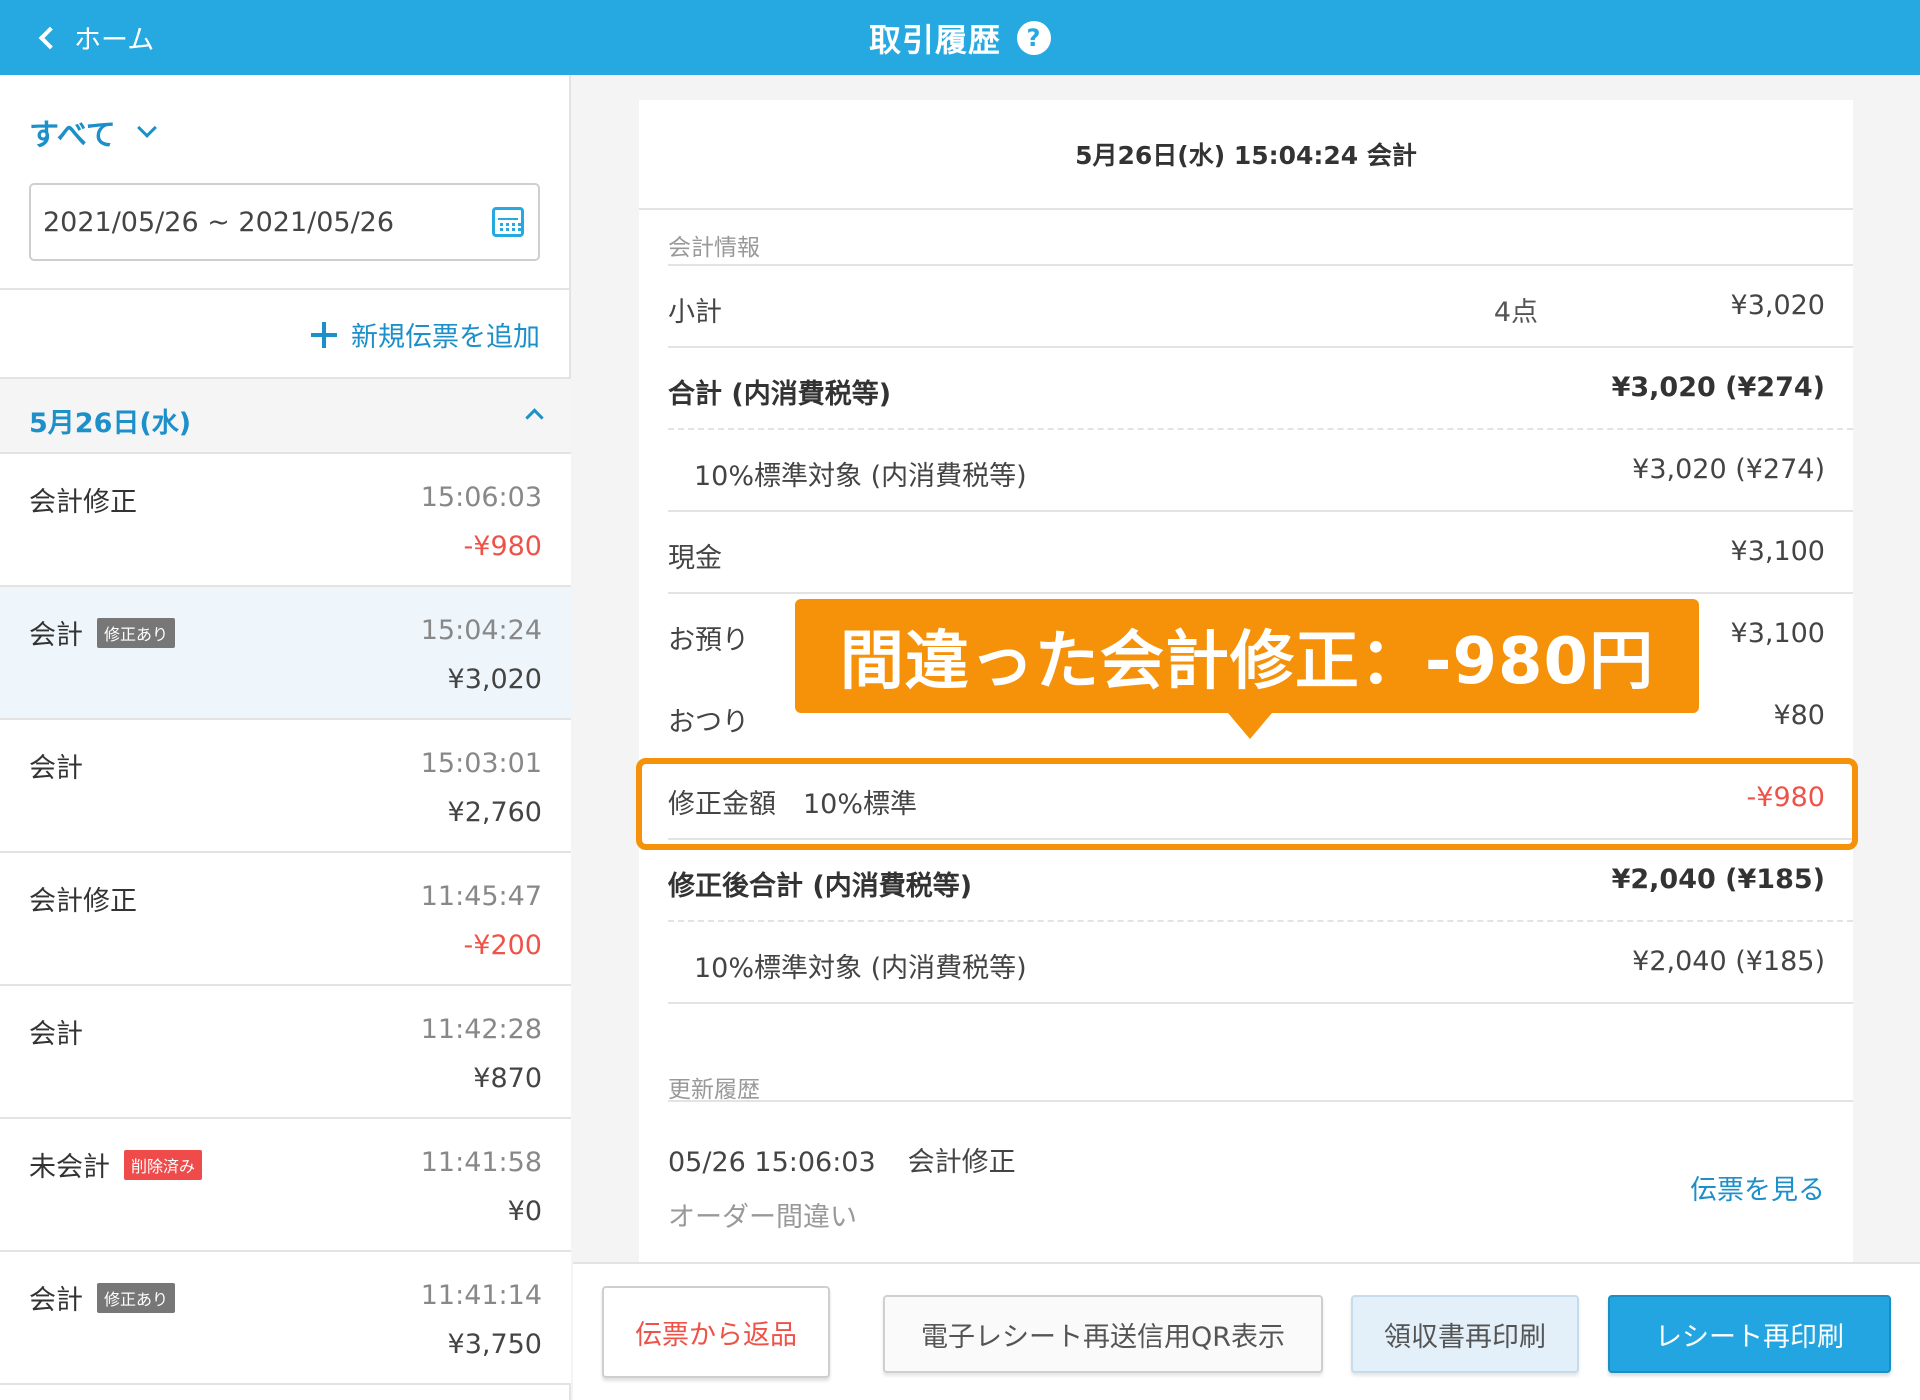  What do you see at coordinates (934, 39) in the screenshot?
I see `page-title: 取引履歴` at bounding box center [934, 39].